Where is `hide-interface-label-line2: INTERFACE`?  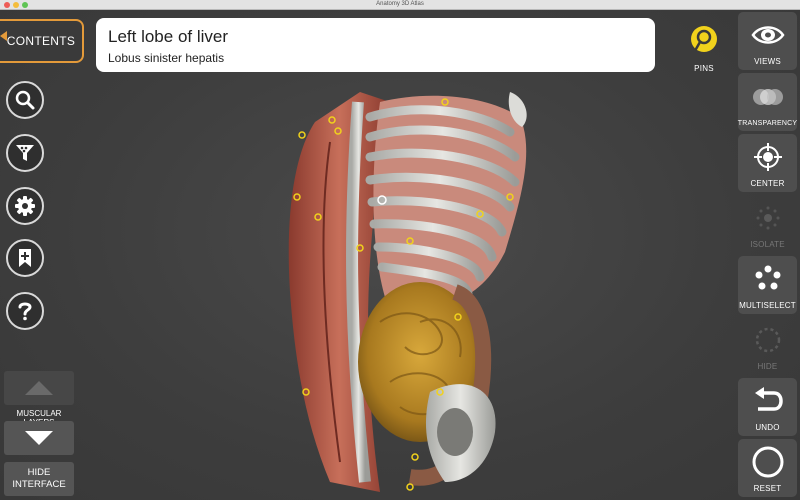
hide-interface-label-line2: INTERFACE is located at coordinates (39, 484).